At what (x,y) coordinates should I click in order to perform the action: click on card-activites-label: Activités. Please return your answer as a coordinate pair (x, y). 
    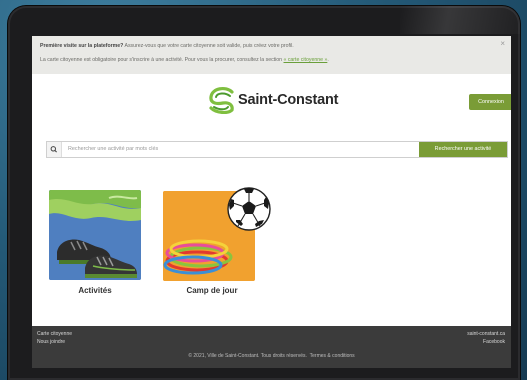
    Looking at the image, I should click on (95, 290).